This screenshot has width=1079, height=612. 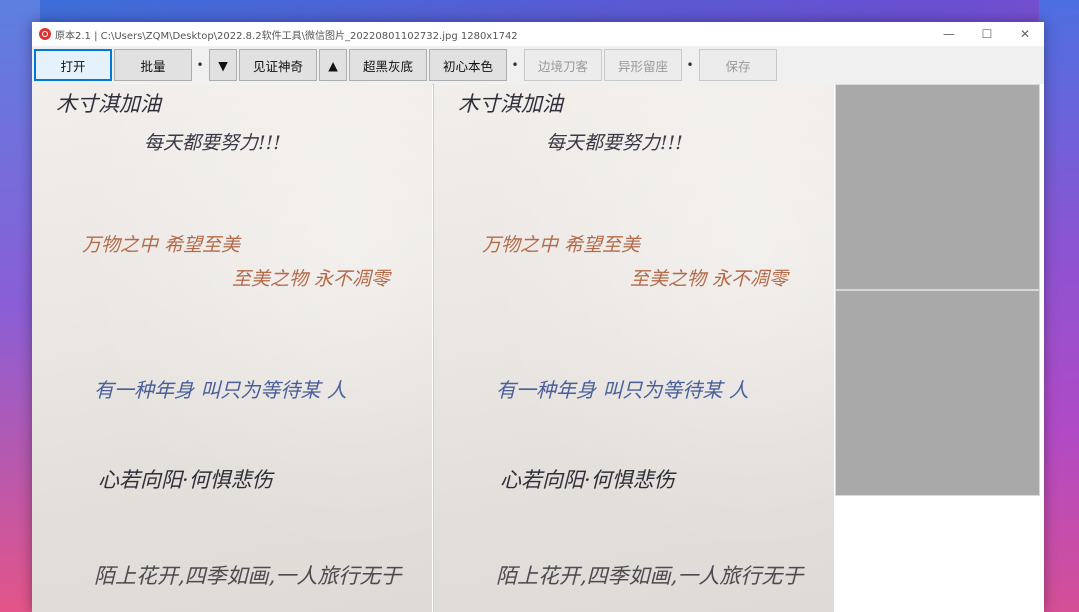 I want to click on open-button: 打开, so click(x=73, y=65).